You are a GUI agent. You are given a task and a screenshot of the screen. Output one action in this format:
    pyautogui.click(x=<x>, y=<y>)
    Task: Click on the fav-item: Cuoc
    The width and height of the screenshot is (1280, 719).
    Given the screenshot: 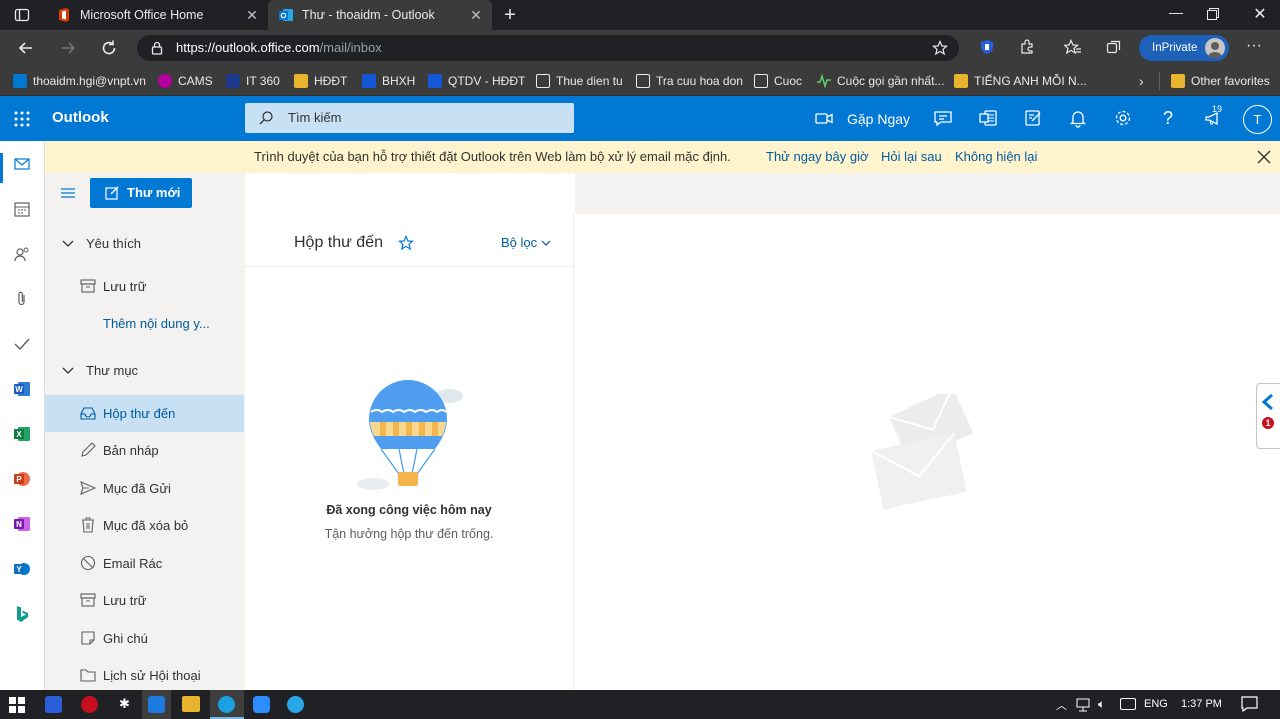 What is the action you would take?
    pyautogui.click(x=778, y=81)
    